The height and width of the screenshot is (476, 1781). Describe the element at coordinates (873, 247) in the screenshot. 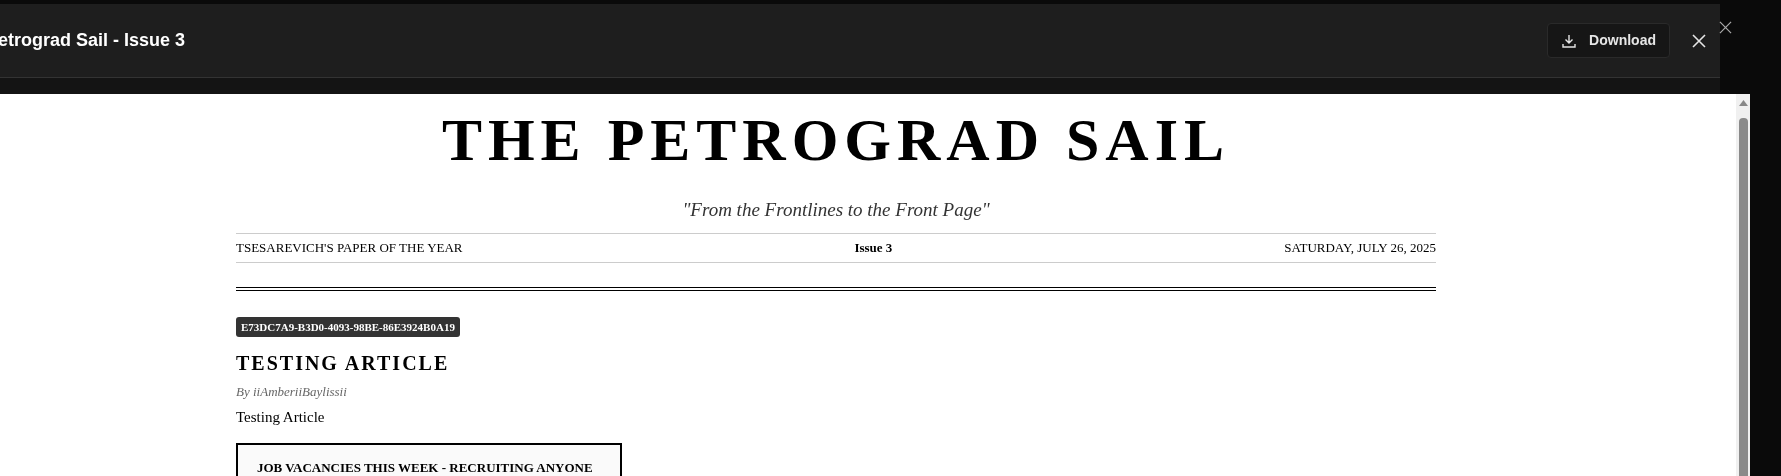

I see `issue-number: Issue 3` at that location.